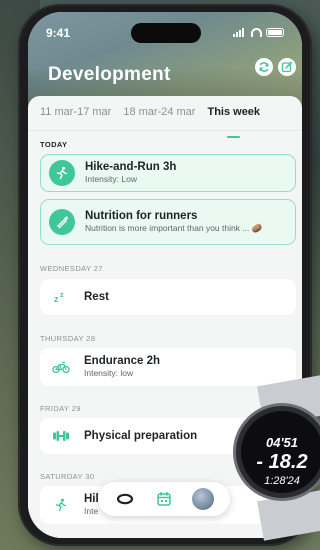  What do you see at coordinates (96, 297) in the screenshot?
I see `card-title: Rest` at bounding box center [96, 297].